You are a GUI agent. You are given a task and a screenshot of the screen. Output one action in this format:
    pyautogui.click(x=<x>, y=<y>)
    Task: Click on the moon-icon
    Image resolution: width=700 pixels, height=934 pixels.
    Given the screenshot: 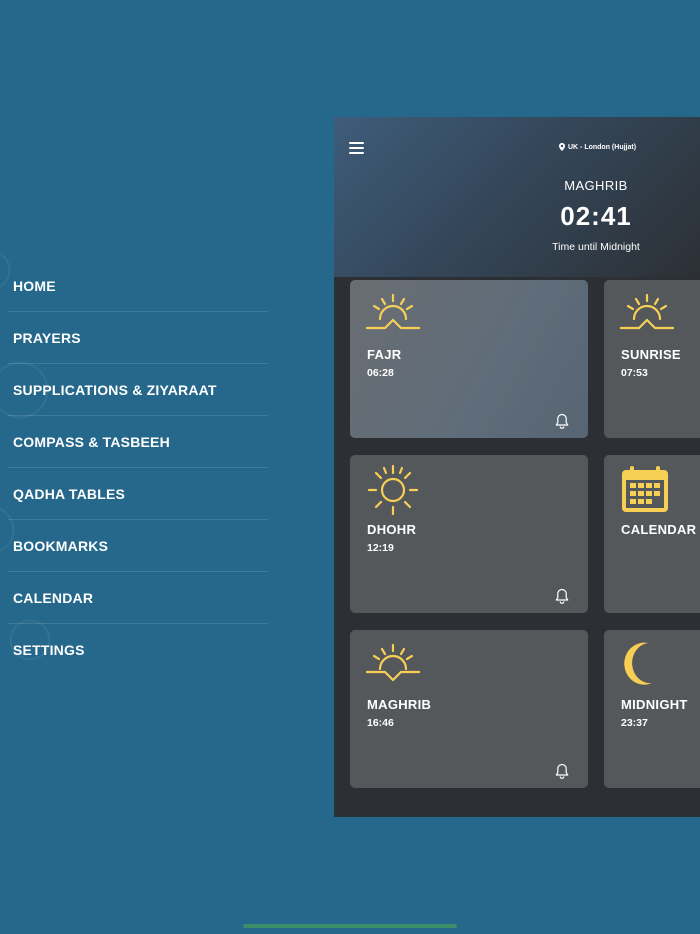 What is the action you would take?
    pyautogui.click(x=638, y=663)
    